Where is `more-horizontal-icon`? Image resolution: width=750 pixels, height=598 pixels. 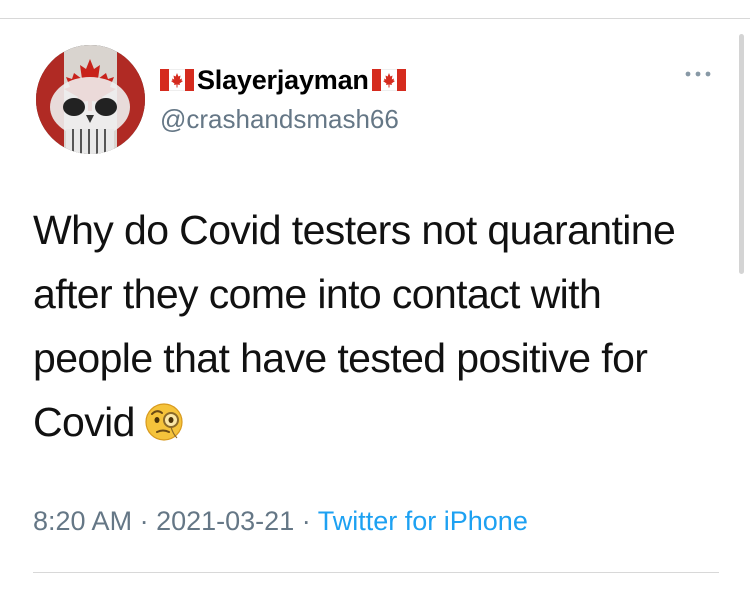 more-horizontal-icon is located at coordinates (698, 74).